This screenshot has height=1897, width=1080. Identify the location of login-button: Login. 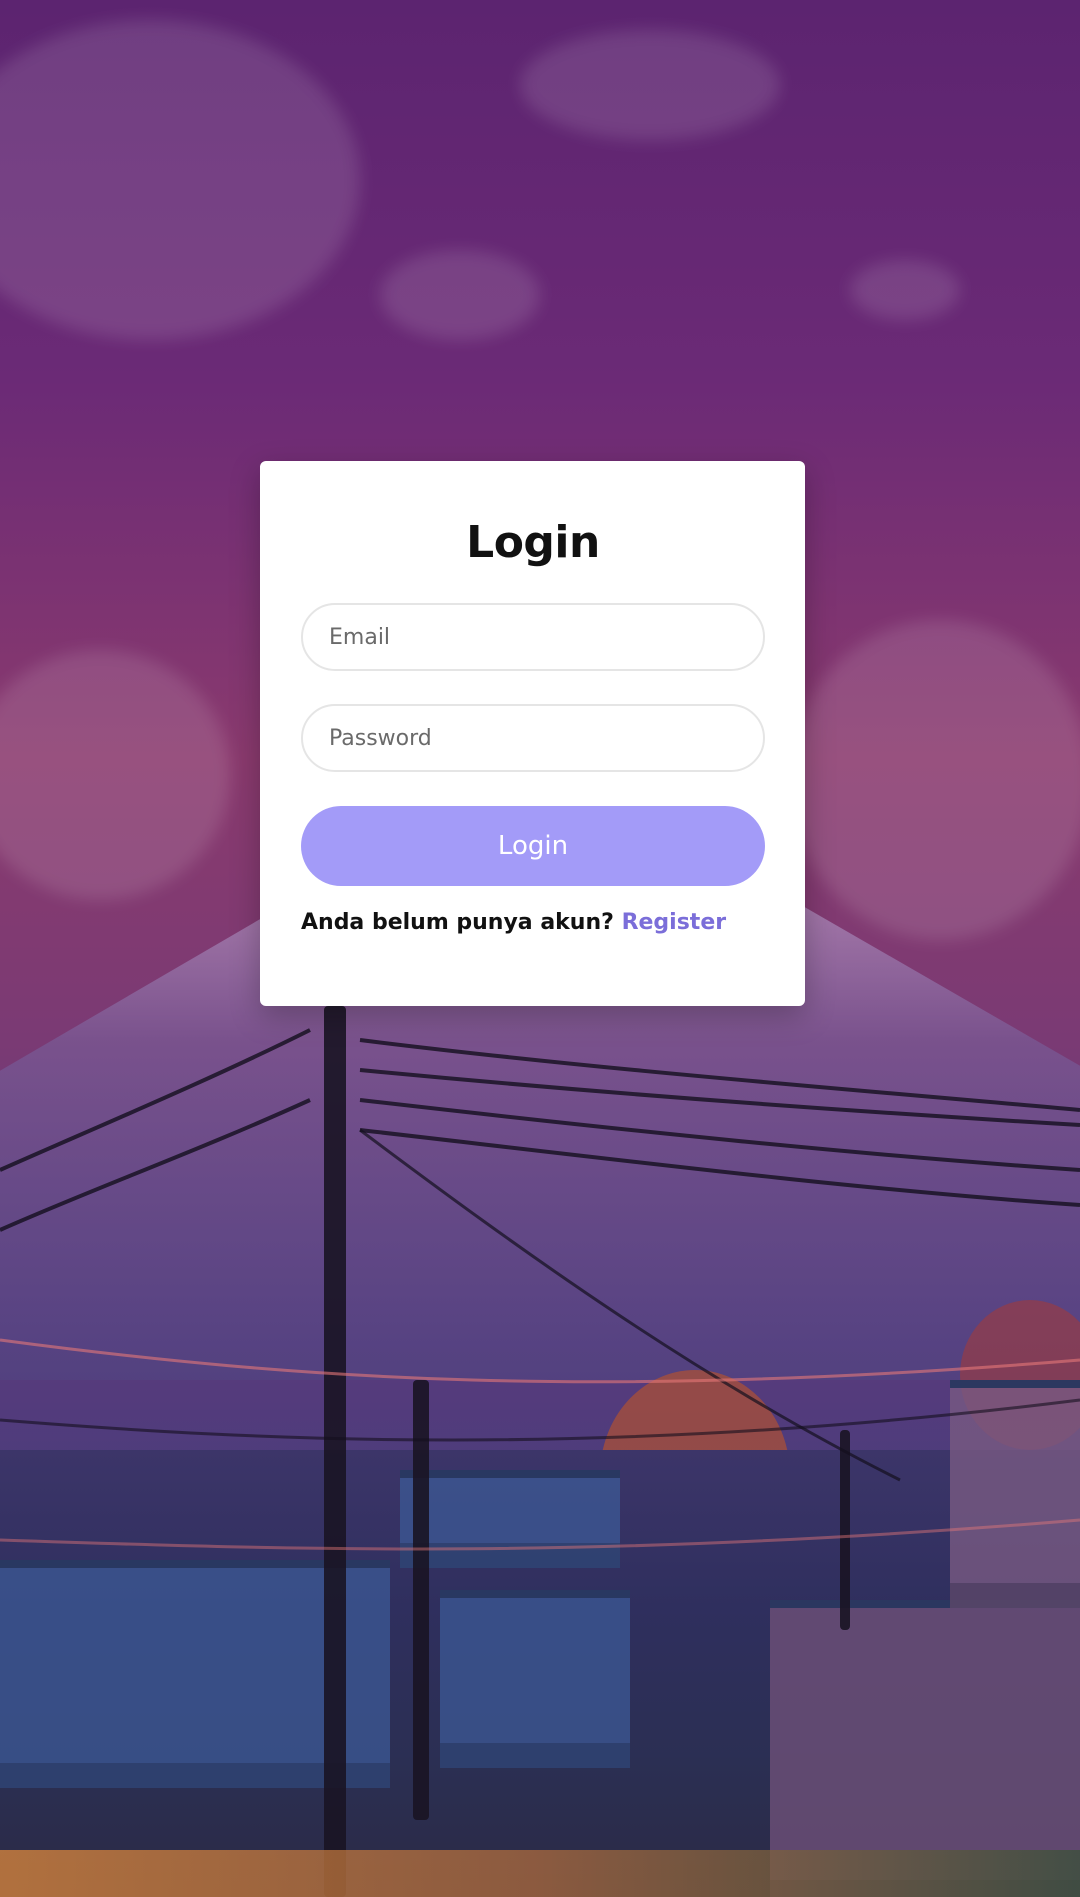
(533, 846).